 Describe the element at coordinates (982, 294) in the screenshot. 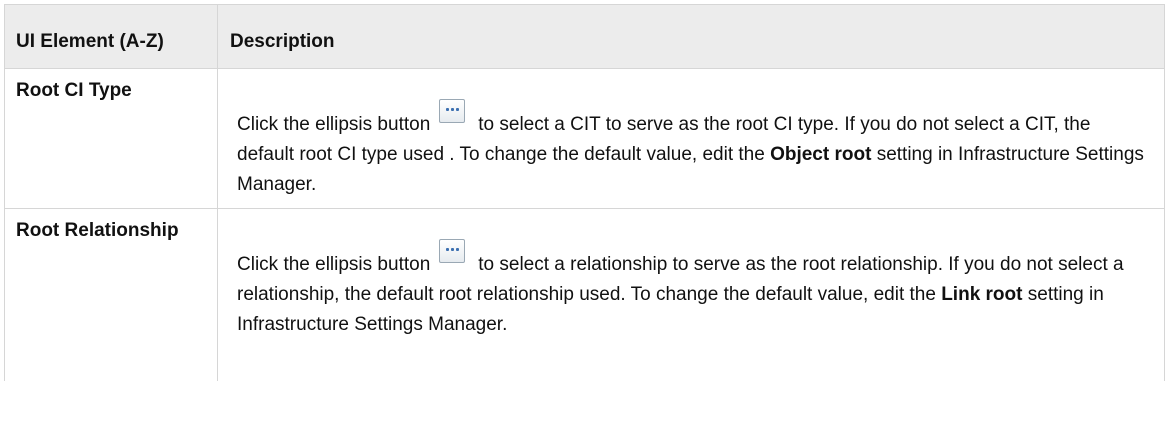

I see `setting-name: Link root` at that location.